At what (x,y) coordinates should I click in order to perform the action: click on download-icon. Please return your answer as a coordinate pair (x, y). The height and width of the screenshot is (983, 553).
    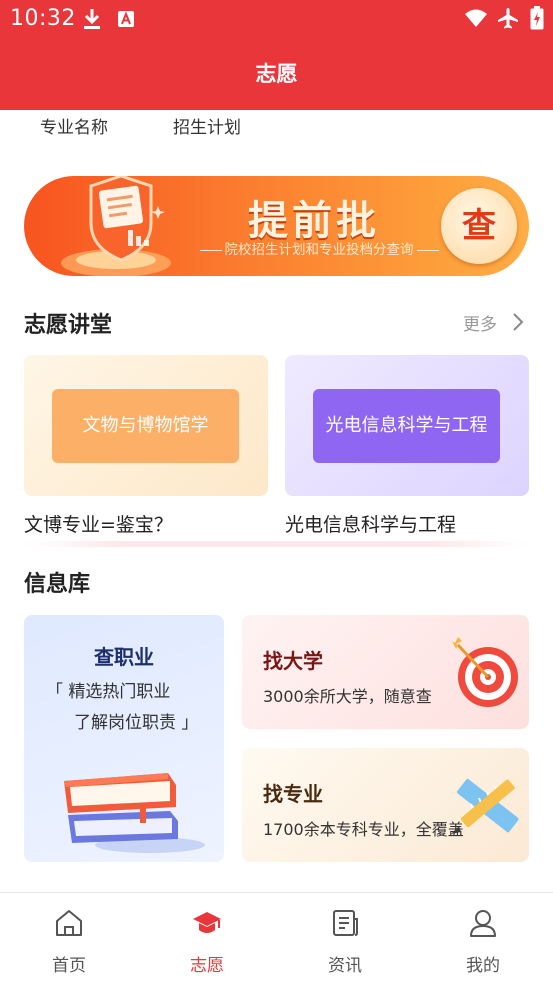
    Looking at the image, I should click on (92, 19).